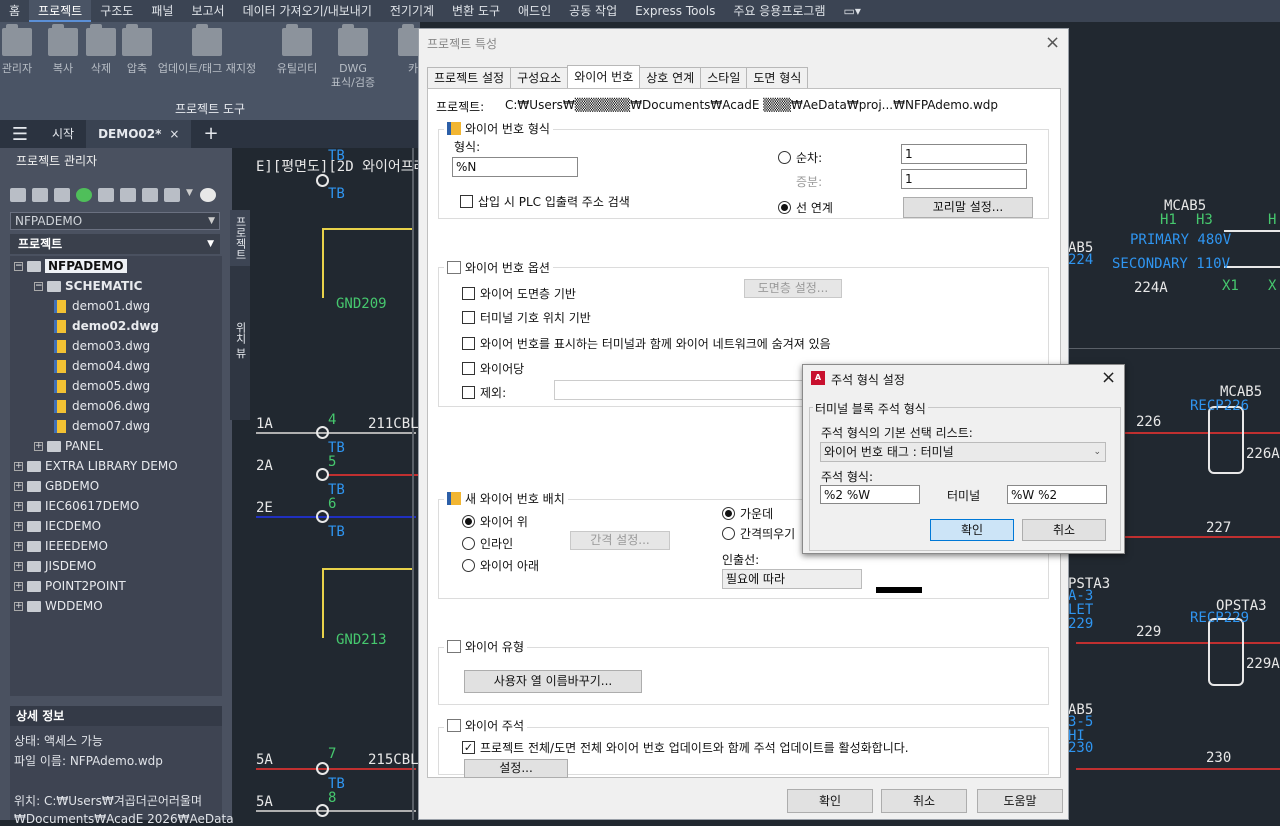  What do you see at coordinates (1057, 494) in the screenshot?
I see `terminal-input: %W %2` at bounding box center [1057, 494].